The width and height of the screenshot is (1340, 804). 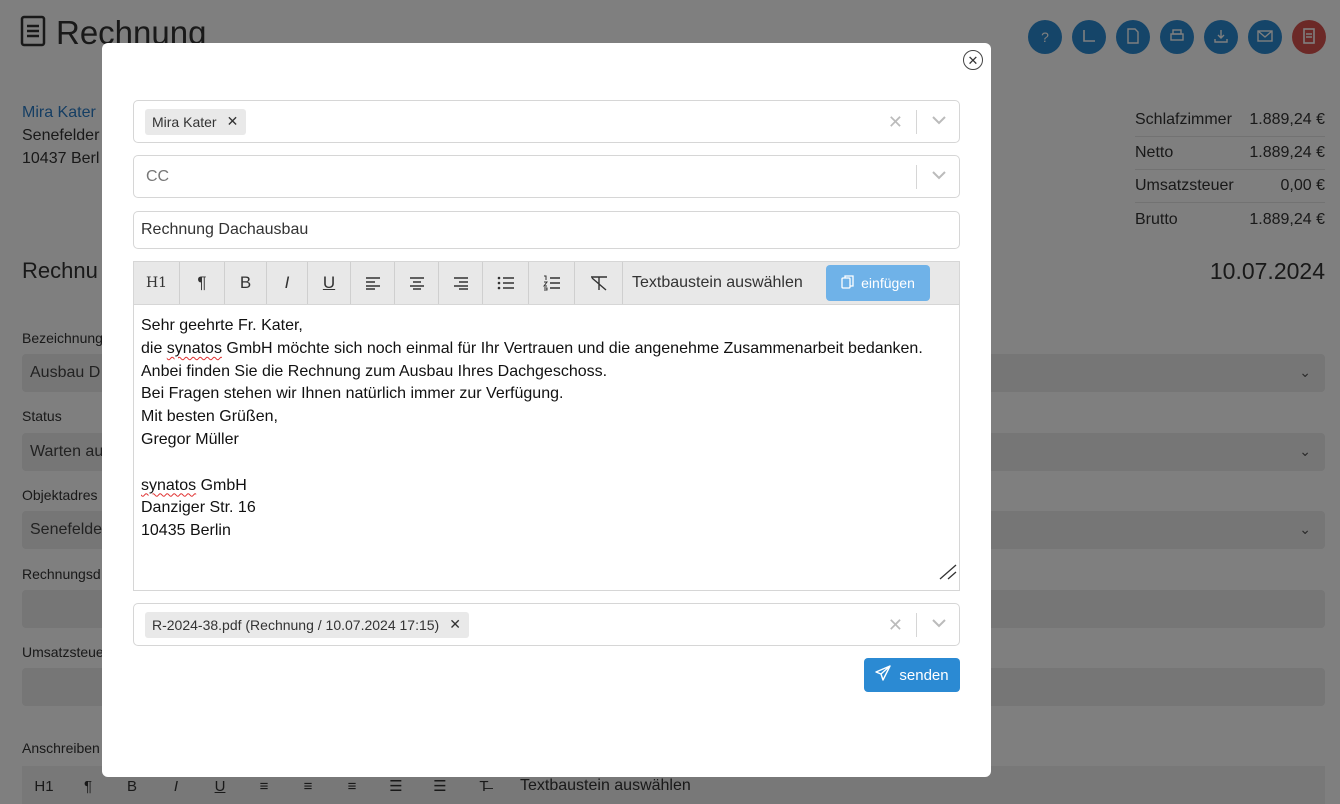 I want to click on message-line: synatos GmbH, so click(x=194, y=485).